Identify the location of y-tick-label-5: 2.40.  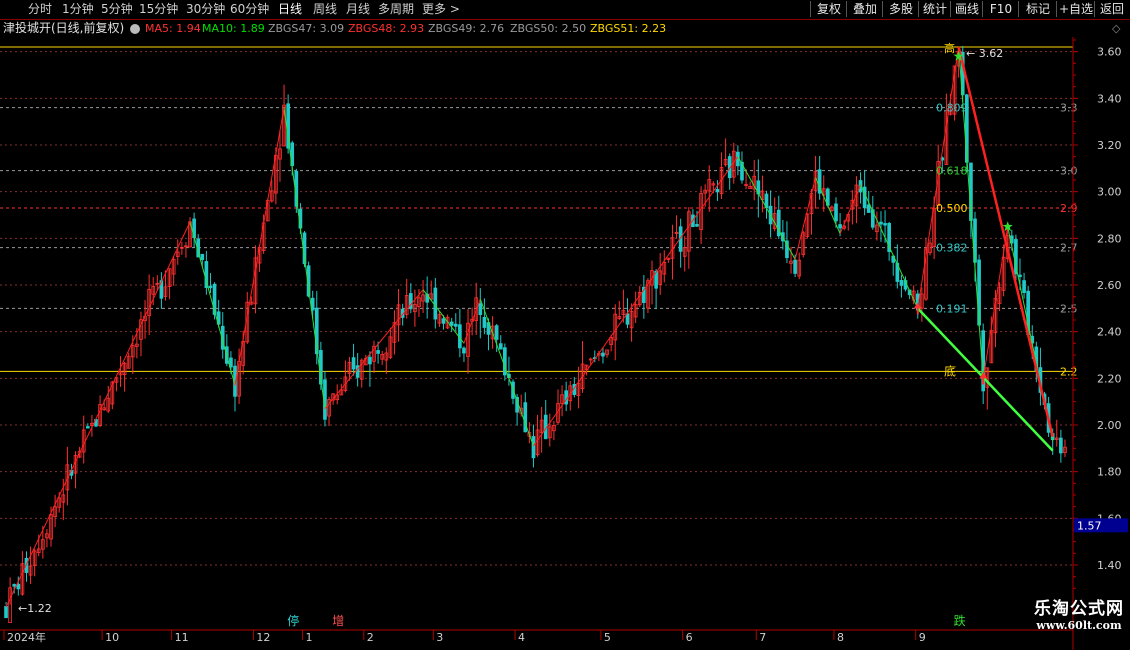
(1109, 332).